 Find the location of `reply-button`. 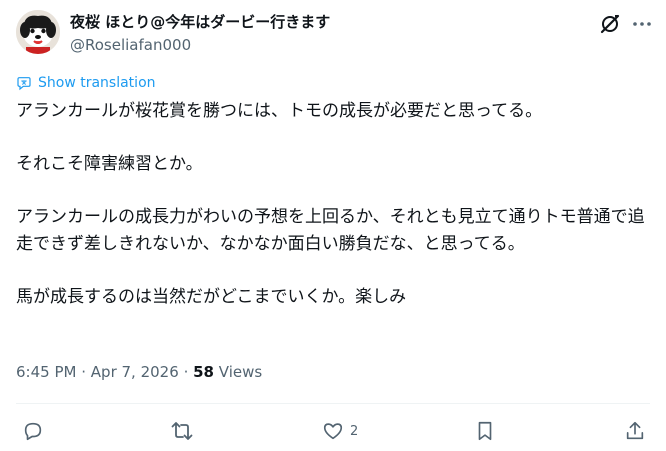

reply-button is located at coordinates (33, 431).